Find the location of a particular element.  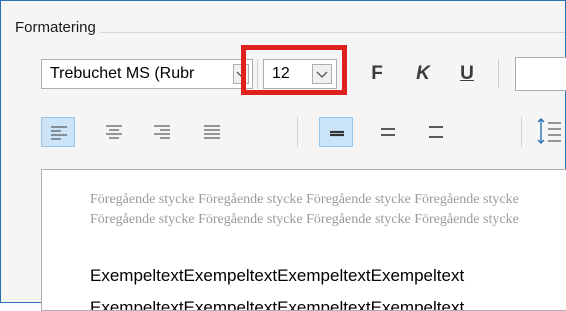

double-spacing-button is located at coordinates (436, 132).